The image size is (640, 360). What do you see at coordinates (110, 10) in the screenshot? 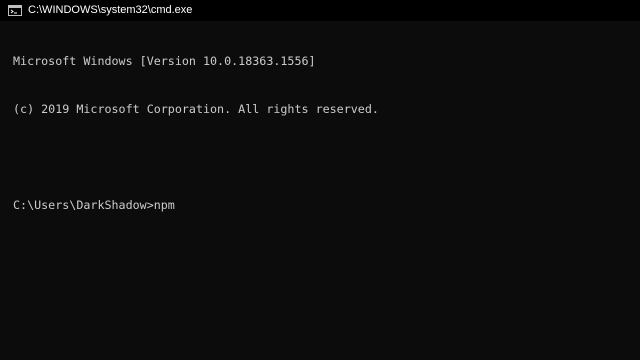
I see `window-title: C:\WINDOWS\system32\cmd.exe` at bounding box center [110, 10].